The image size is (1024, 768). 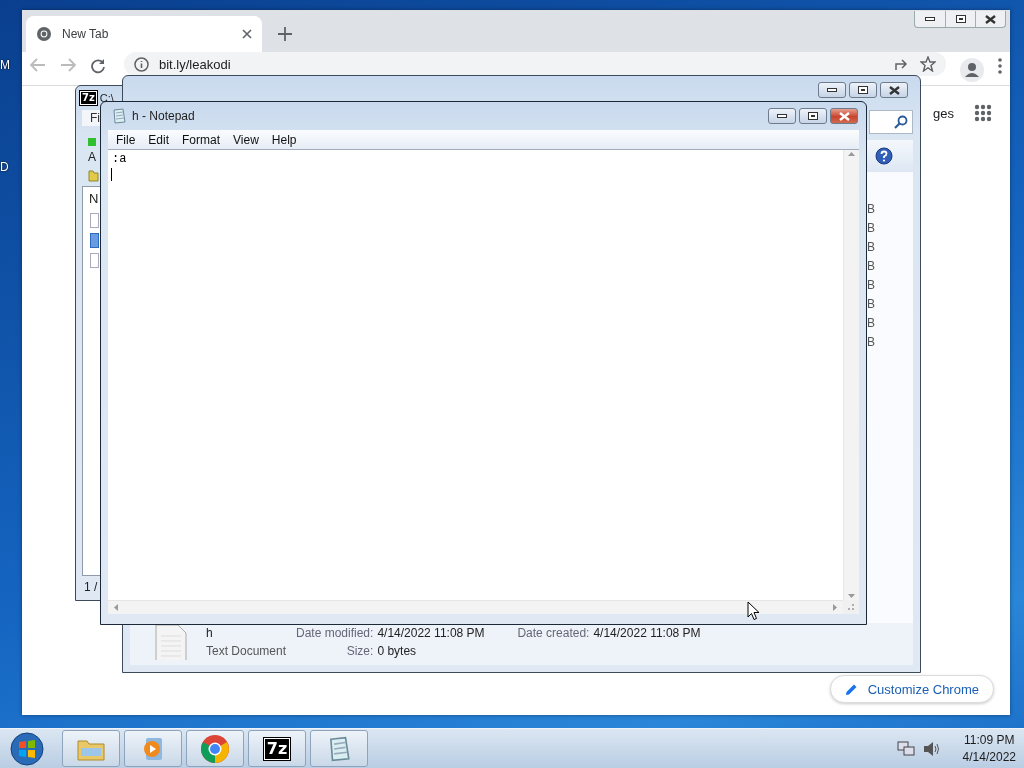 I want to click on mouse-pointer-icon, so click(x=753, y=611).